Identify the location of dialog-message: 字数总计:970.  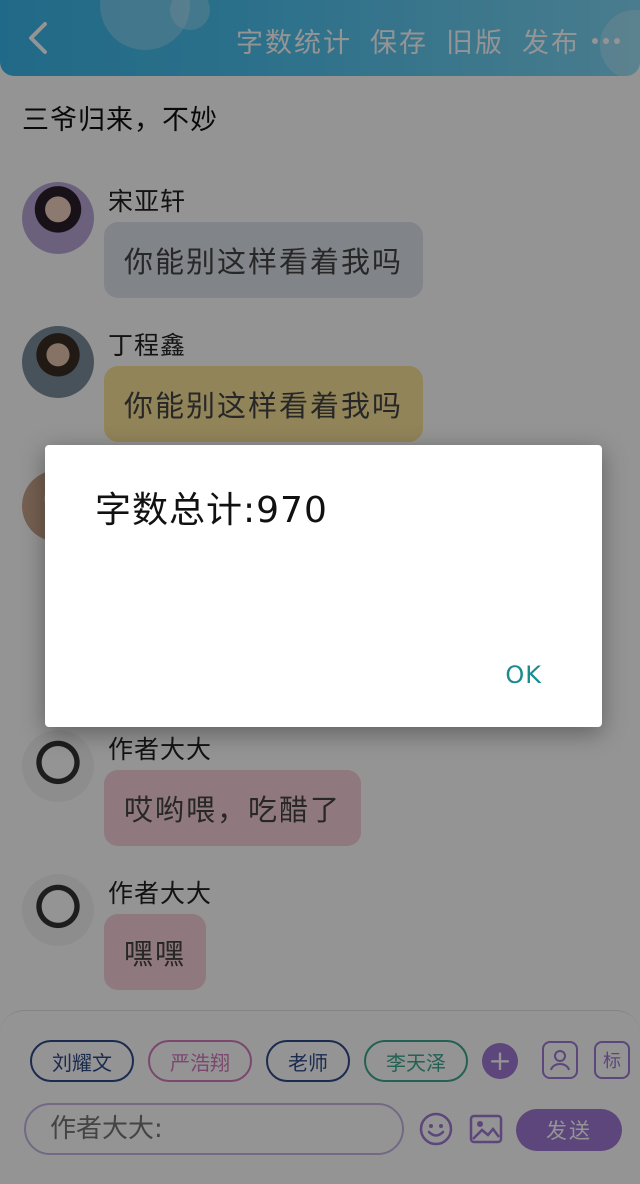
(211, 510).